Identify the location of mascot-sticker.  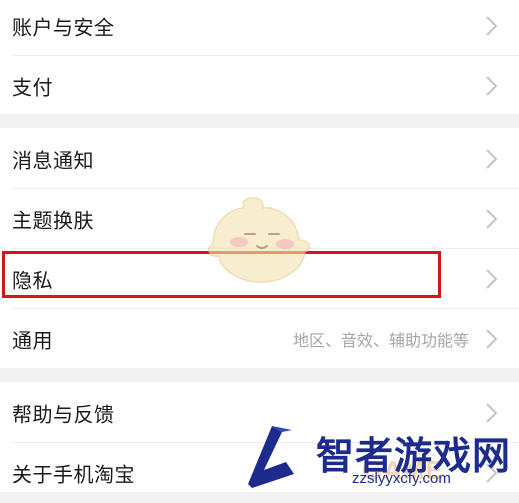
(259, 240).